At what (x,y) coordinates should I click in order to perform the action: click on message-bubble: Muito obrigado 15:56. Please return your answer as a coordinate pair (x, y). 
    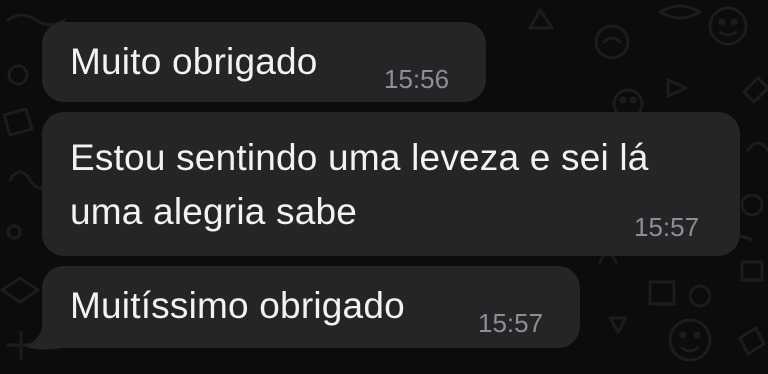
    Looking at the image, I should click on (264, 62).